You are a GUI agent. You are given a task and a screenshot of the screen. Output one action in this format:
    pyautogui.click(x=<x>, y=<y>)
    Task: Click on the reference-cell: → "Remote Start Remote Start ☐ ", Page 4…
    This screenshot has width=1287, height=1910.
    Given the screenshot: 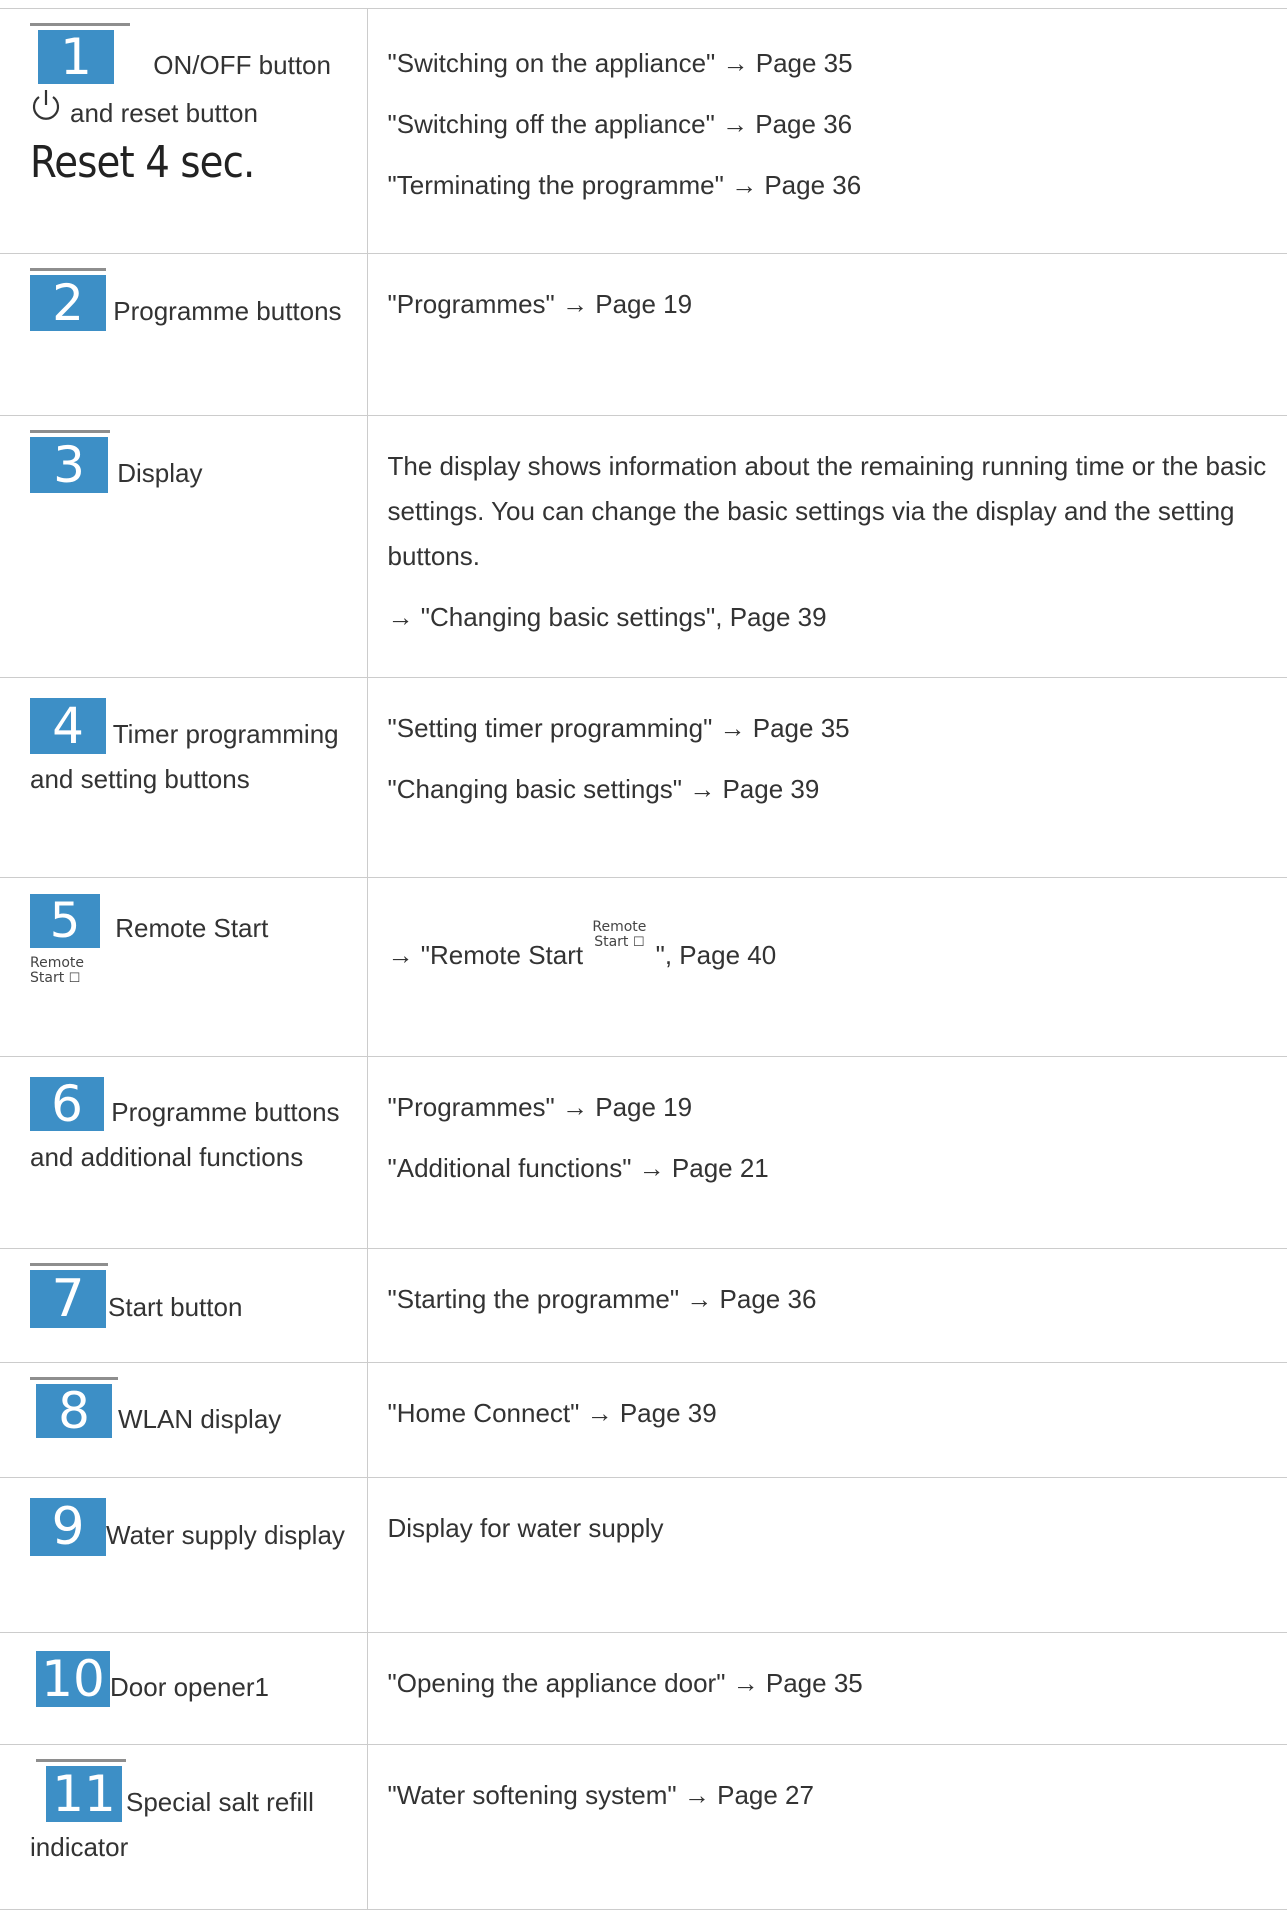 What is the action you would take?
    pyautogui.click(x=826, y=967)
    